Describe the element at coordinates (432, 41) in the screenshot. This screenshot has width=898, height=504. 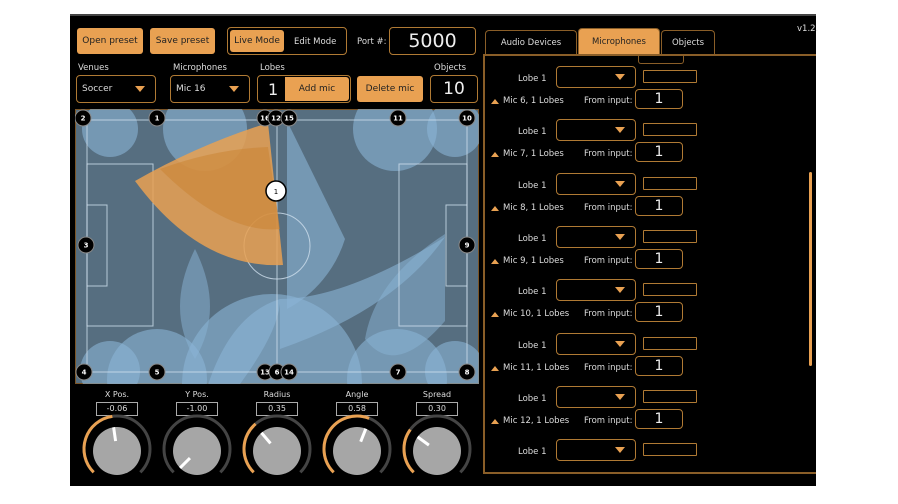
I see `port-input: 5000` at that location.